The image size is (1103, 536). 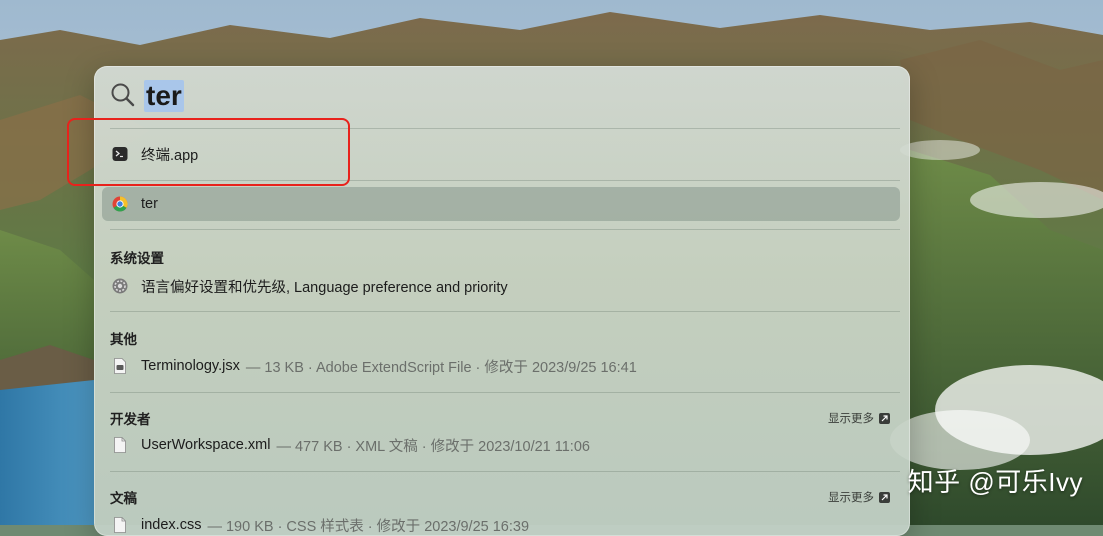 I want to click on search-icon, so click(x=123, y=95).